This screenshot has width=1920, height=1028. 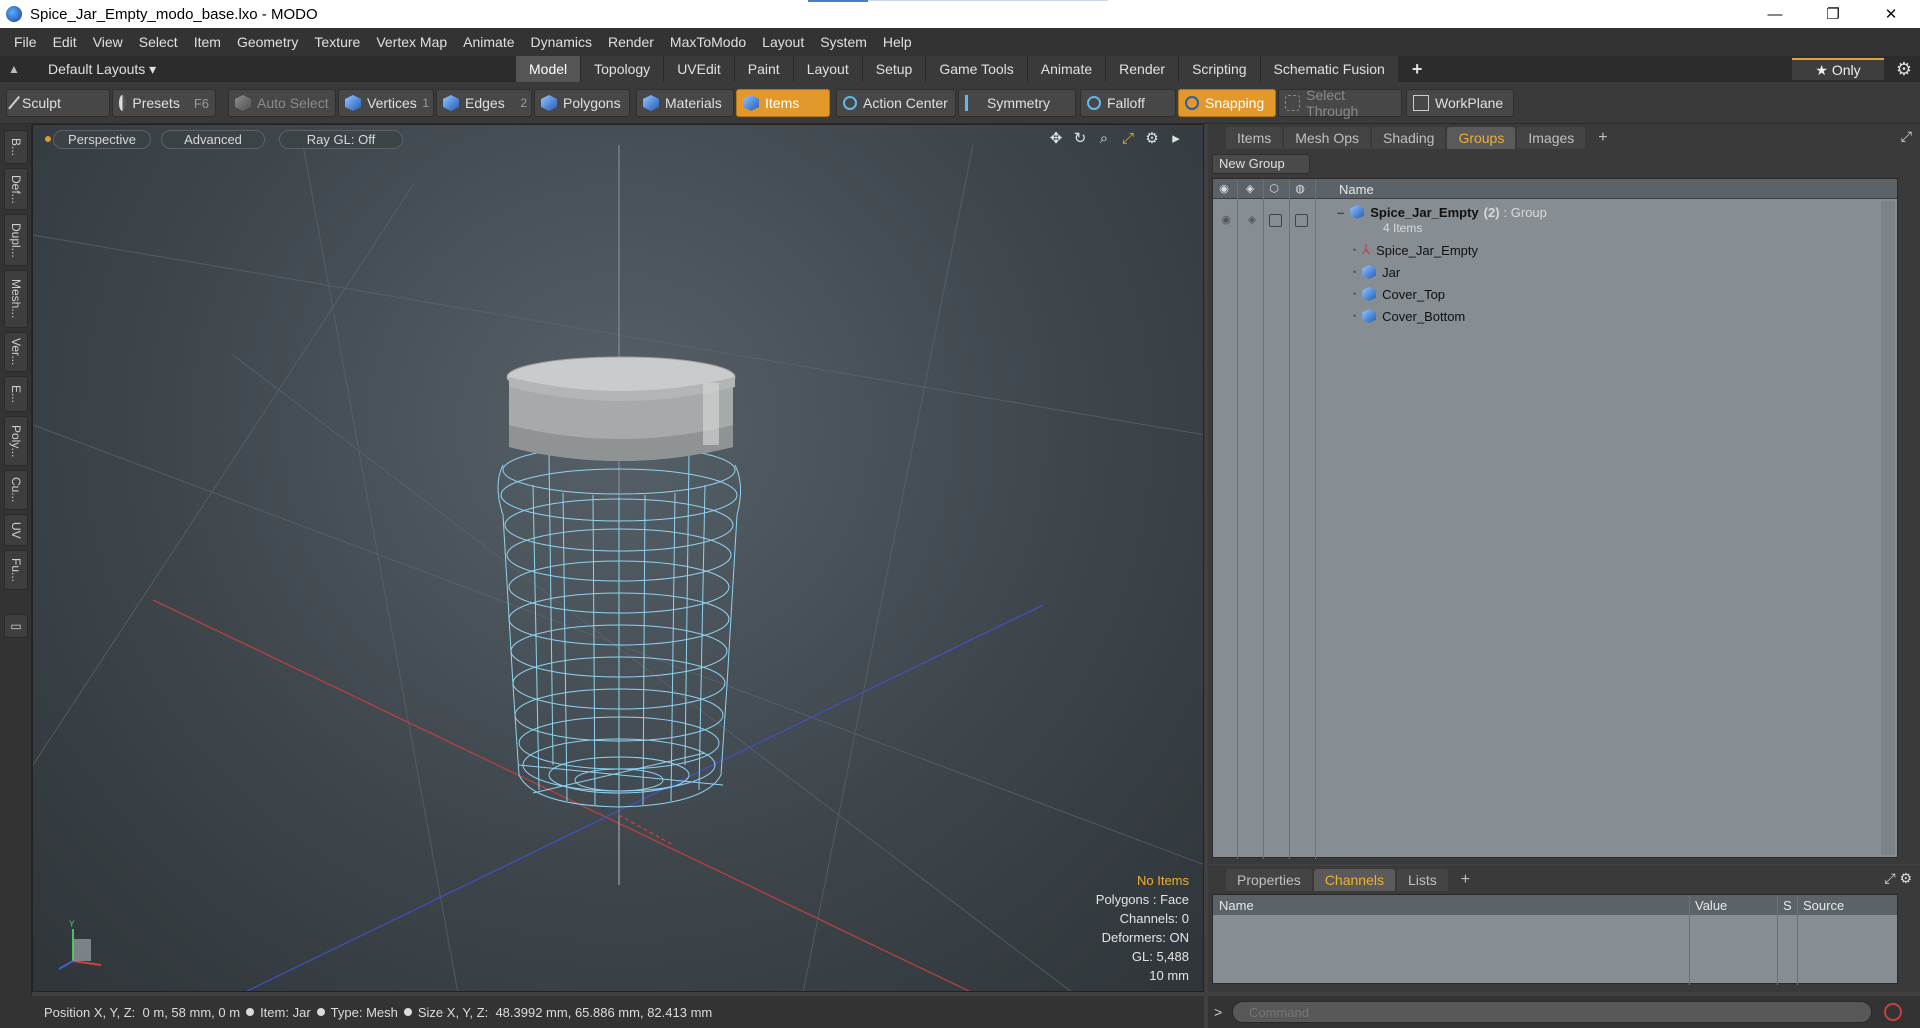 I want to click on tab-layout: Layout, so click(x=828, y=69).